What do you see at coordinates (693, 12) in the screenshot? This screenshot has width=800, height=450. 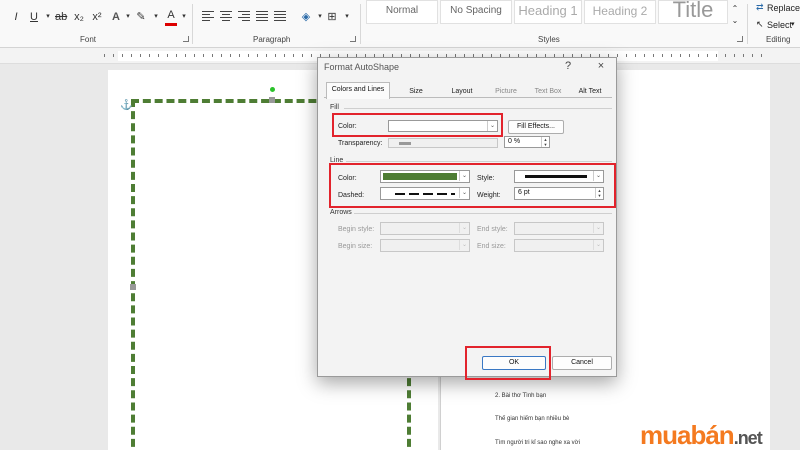 I see `style-title: Title` at bounding box center [693, 12].